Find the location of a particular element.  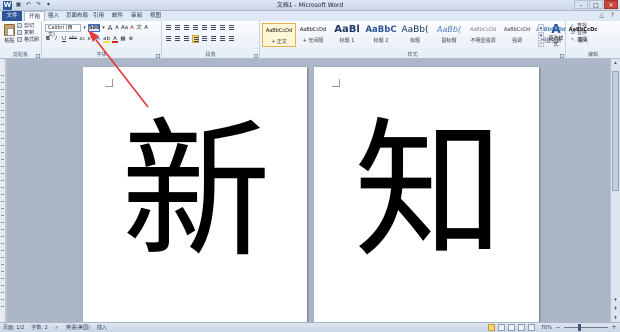

gallery-up-icon: ▴ is located at coordinates (541, 27).